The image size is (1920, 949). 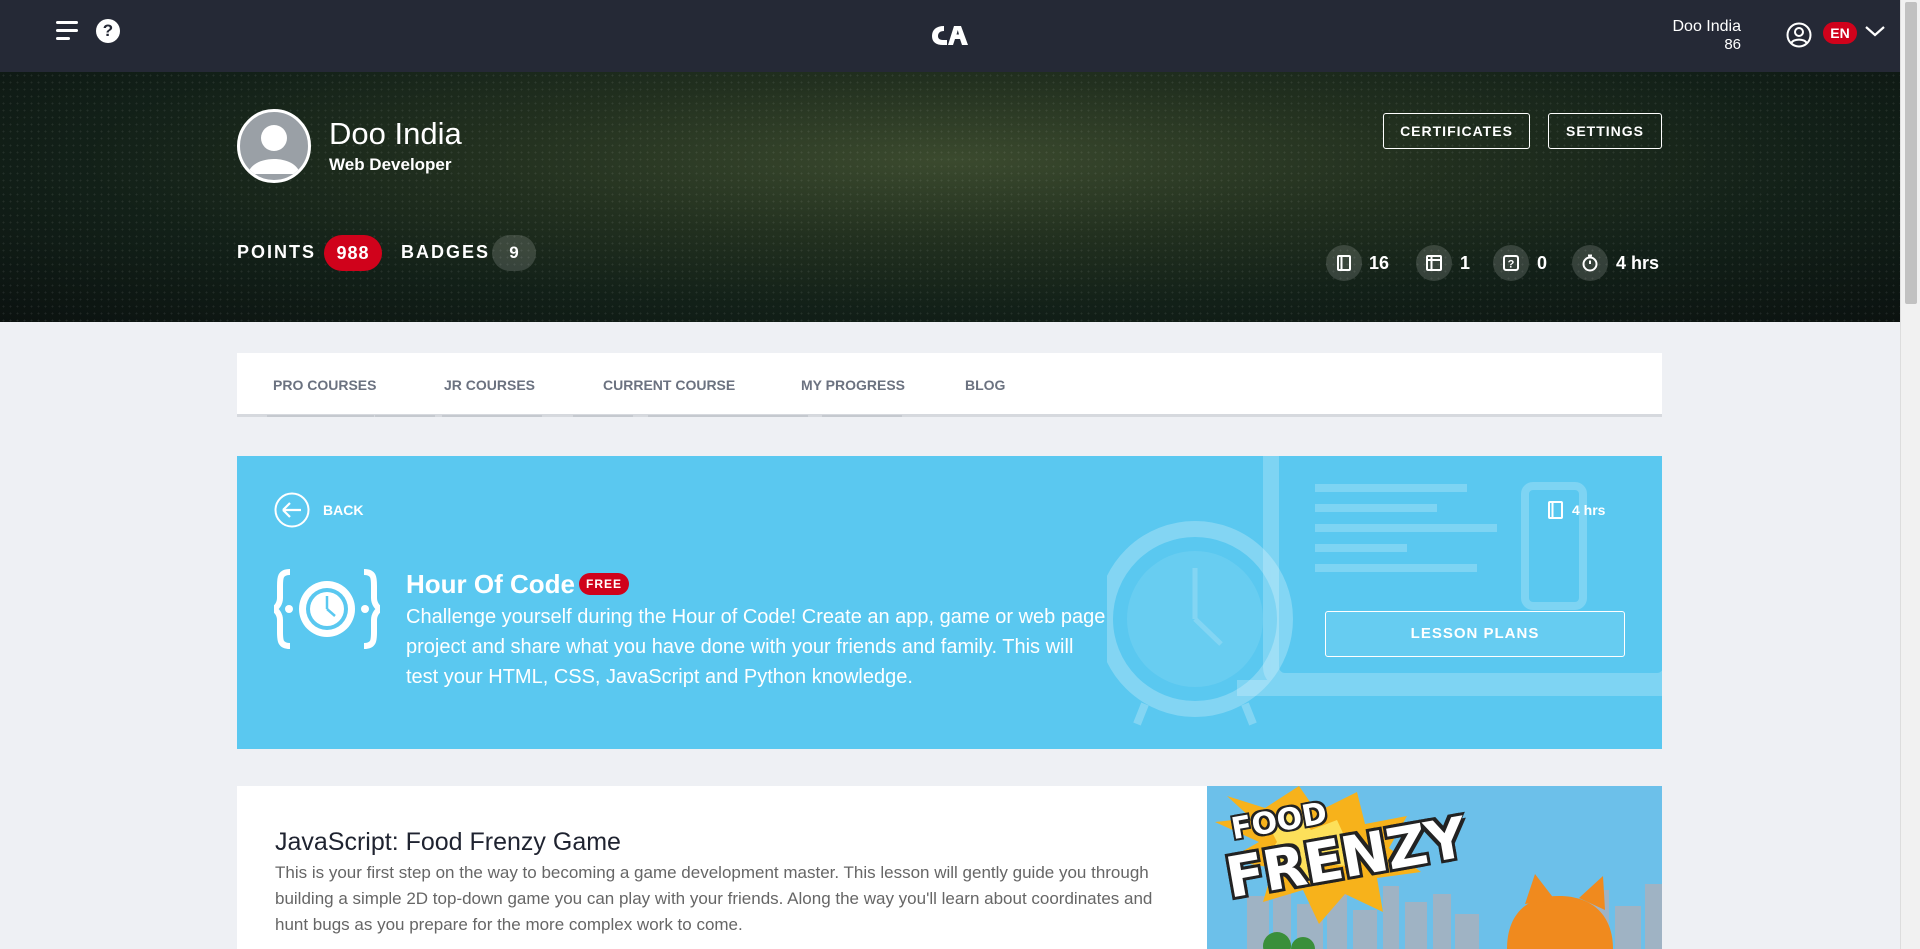 What do you see at coordinates (1465, 263) in the screenshot?
I see `projects-count: 1` at bounding box center [1465, 263].